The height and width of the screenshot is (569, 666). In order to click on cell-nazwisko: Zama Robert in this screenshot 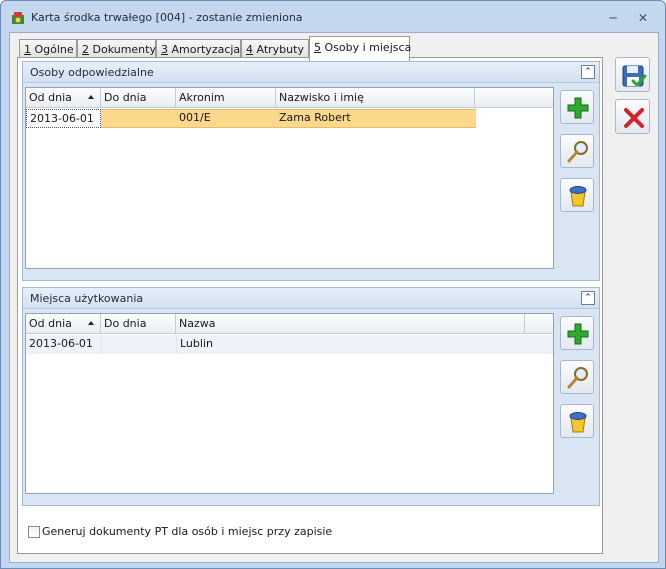, I will do `click(315, 117)`.